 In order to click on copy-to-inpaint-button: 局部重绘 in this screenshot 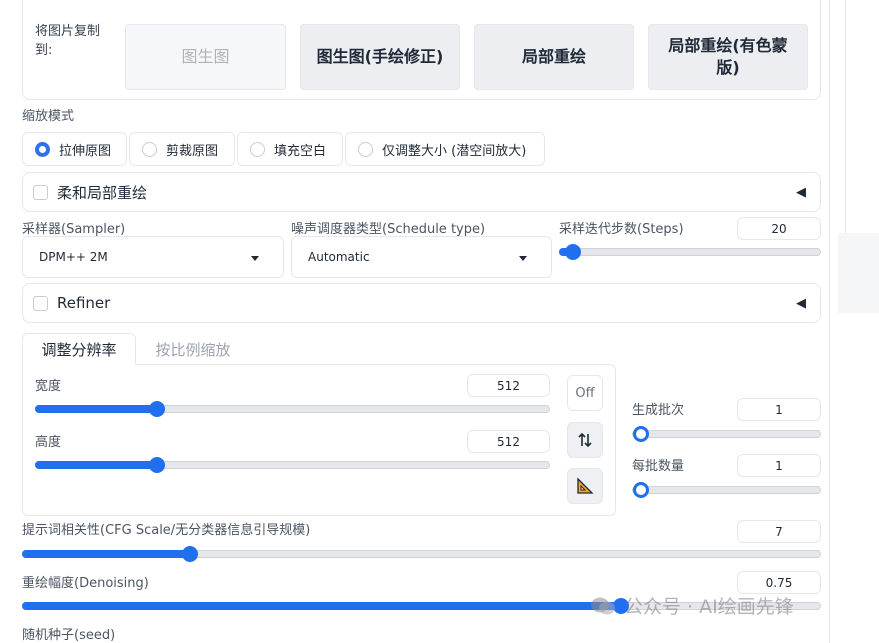, I will do `click(554, 57)`.